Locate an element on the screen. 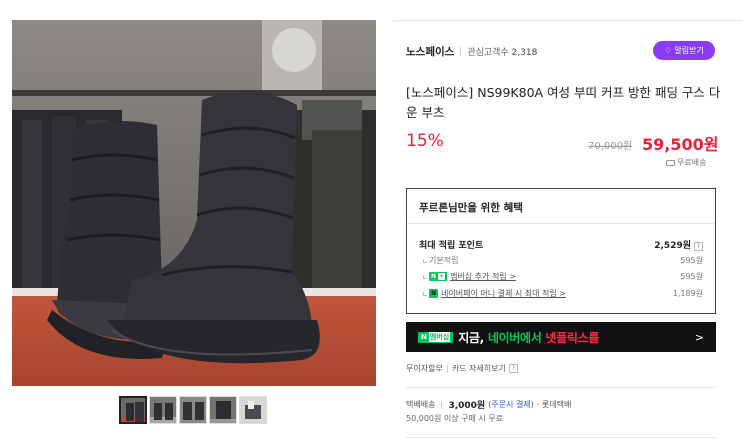 This screenshot has width=743, height=448. naver-plus-tag: N + is located at coordinates (438, 276).